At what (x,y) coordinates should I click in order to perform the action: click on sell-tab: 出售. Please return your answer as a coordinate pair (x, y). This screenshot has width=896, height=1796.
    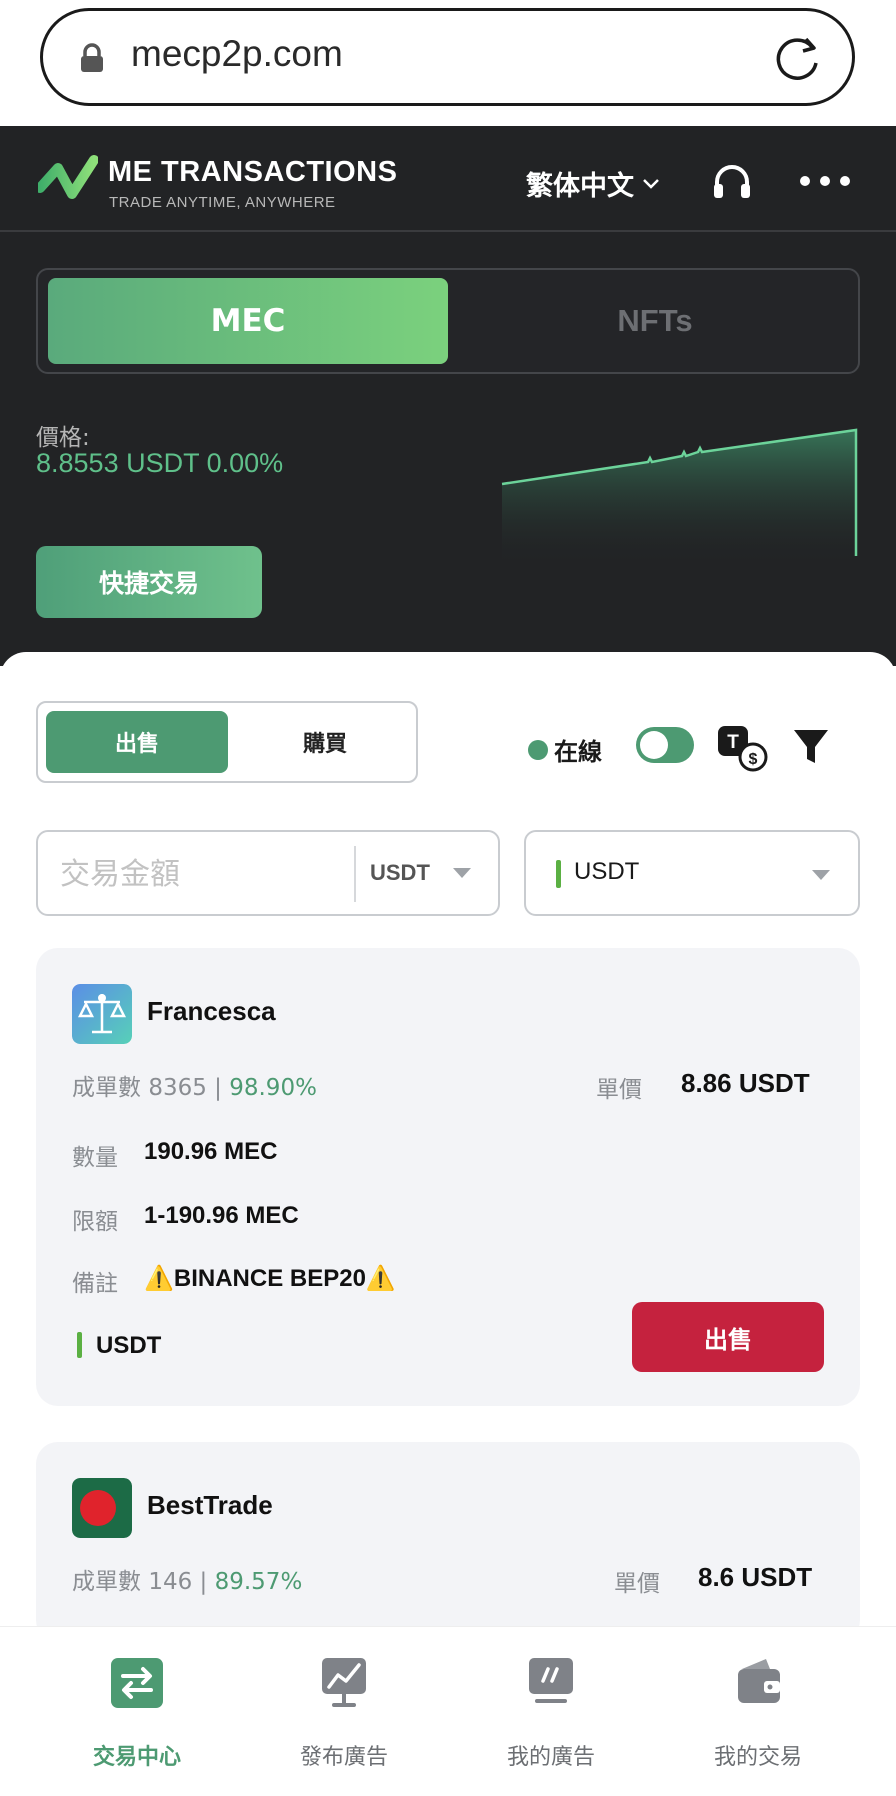
    Looking at the image, I should click on (137, 742).